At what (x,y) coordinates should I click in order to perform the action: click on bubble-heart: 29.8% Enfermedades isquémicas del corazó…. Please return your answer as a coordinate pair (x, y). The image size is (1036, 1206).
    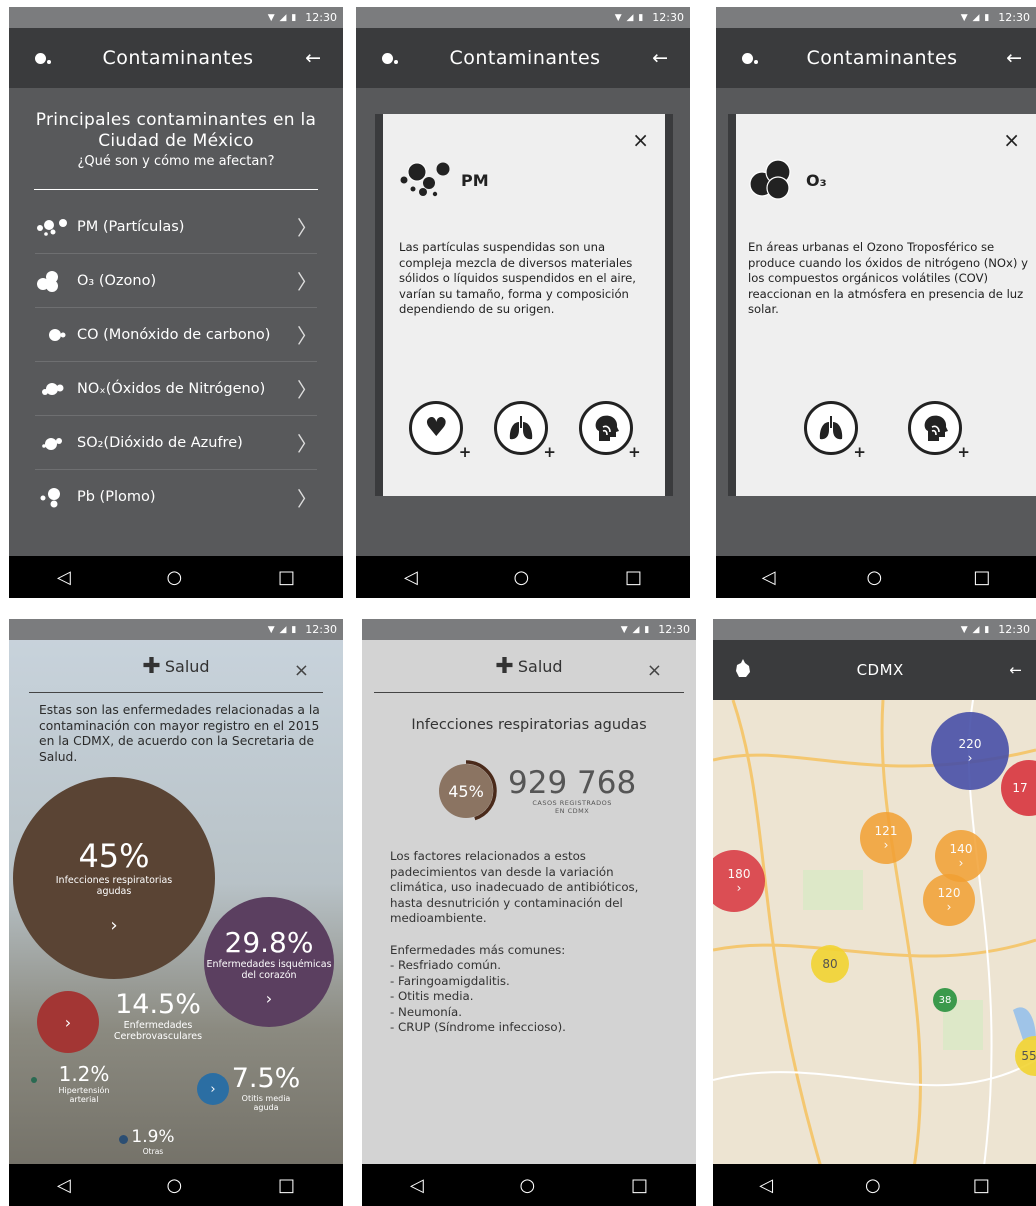
    Looking at the image, I should click on (269, 962).